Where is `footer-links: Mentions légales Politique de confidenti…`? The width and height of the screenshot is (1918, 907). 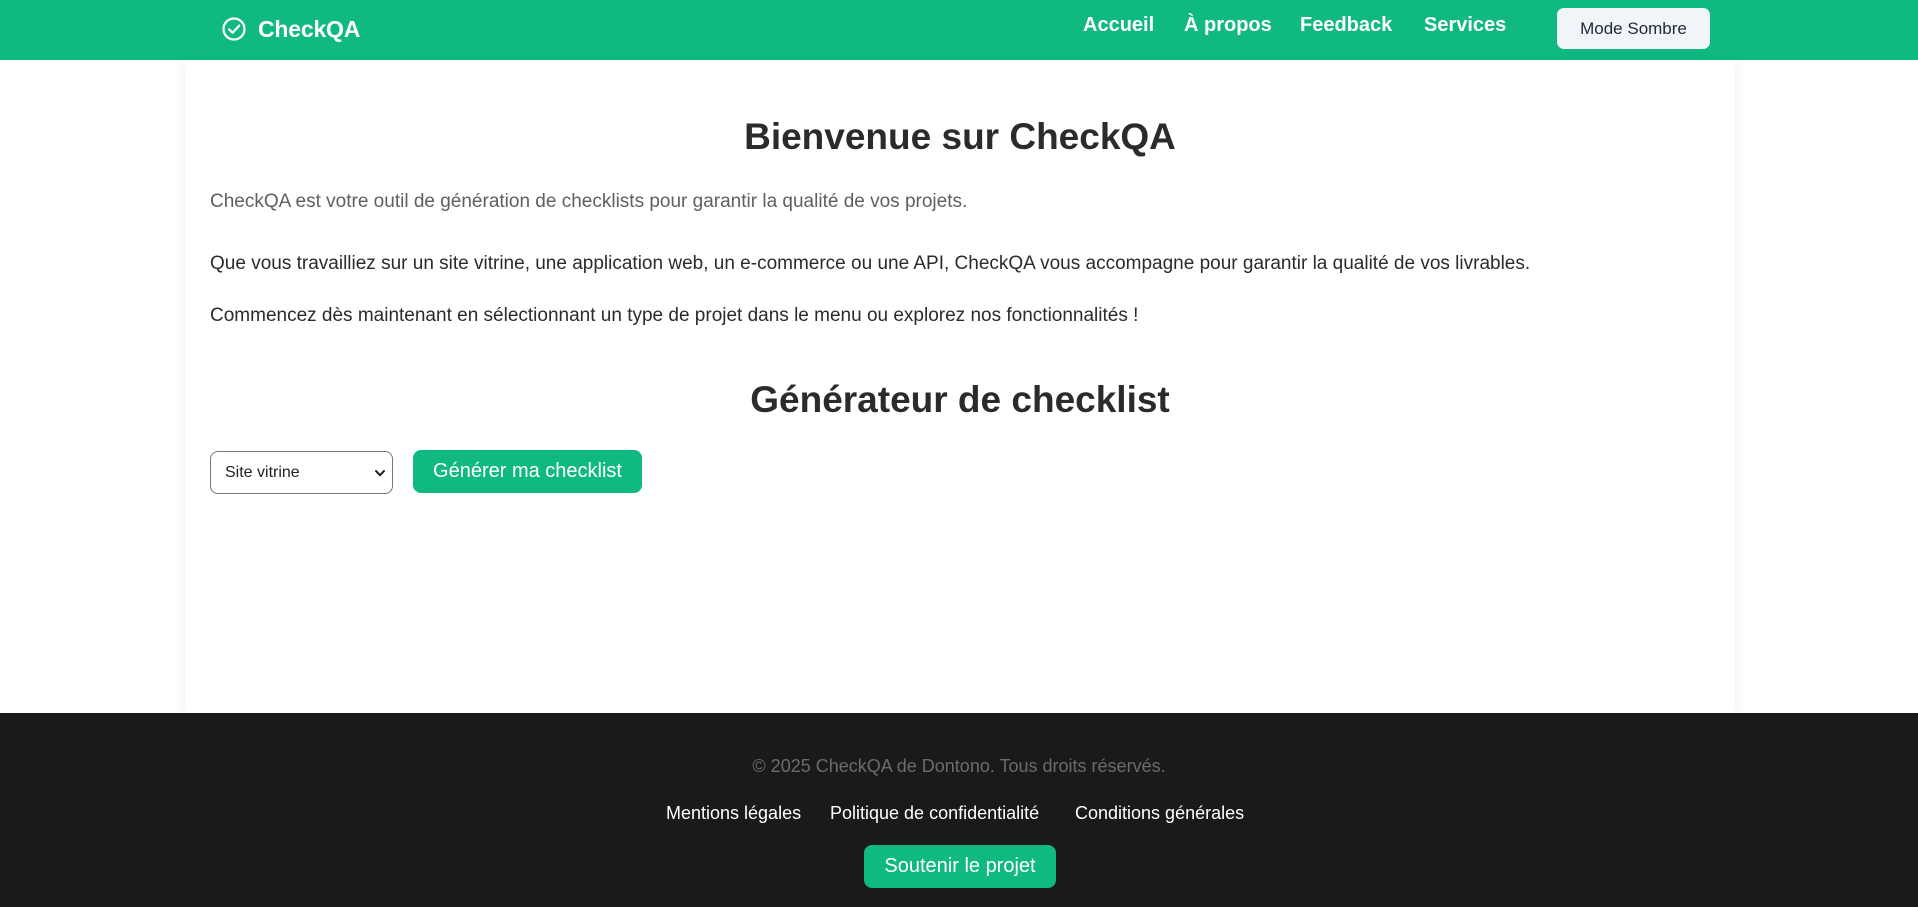
footer-links: Mentions légales Politique de confidenti… is located at coordinates (959, 813).